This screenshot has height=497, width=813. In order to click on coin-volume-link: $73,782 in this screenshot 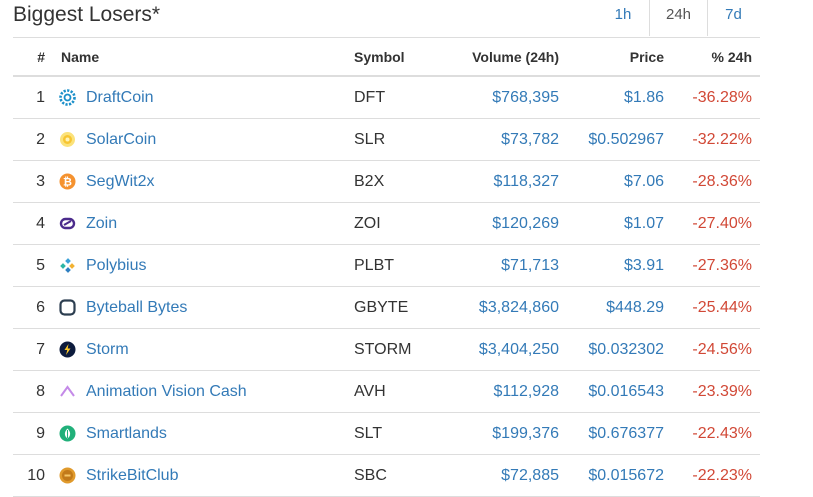, I will do `click(496, 139)`.